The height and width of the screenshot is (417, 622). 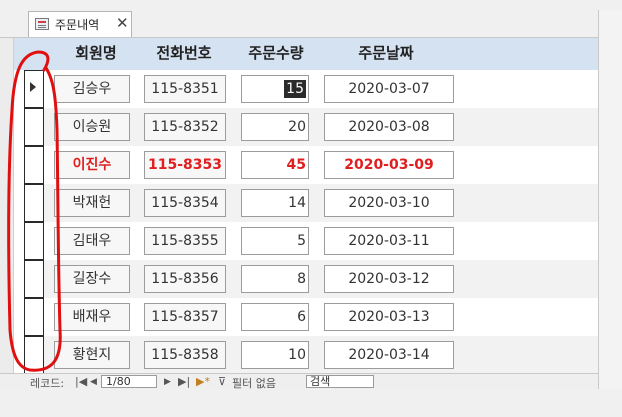 I want to click on member-name-field: 박재헌, so click(x=92, y=203).